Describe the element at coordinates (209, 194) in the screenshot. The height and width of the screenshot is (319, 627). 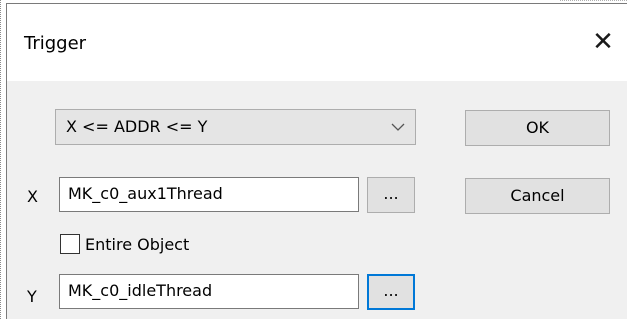
I see `x-address-field: MK_c0_aux1Thread` at that location.